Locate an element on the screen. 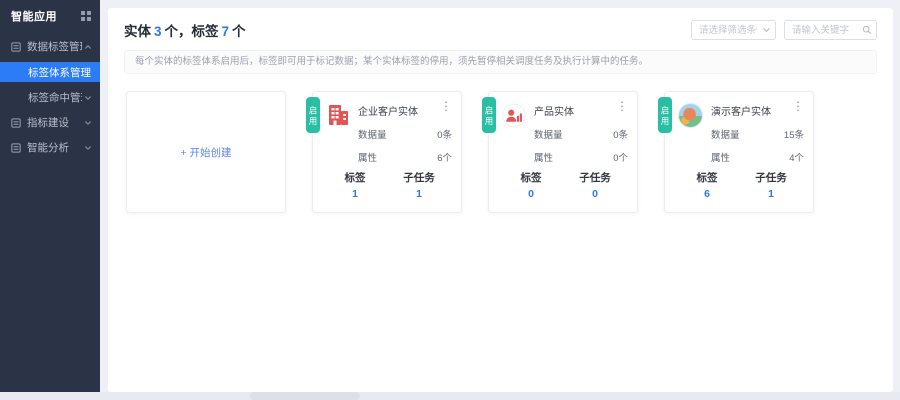 The width and height of the screenshot is (900, 400). avatar-photo is located at coordinates (690, 116).